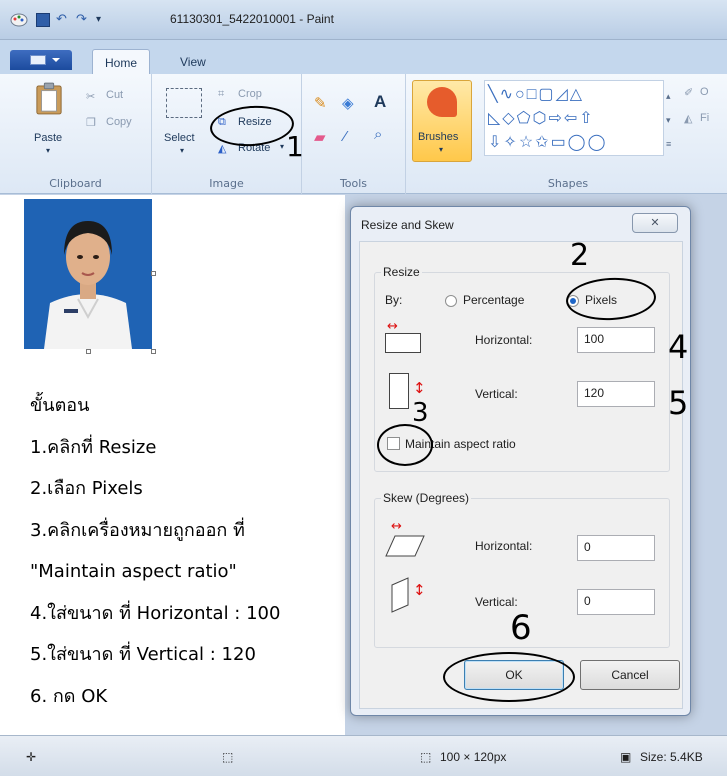  What do you see at coordinates (354, 134) in the screenshot?
I see `tools-group: ✎ ◈ A ▰ ⁄ ⌕ Tools` at bounding box center [354, 134].